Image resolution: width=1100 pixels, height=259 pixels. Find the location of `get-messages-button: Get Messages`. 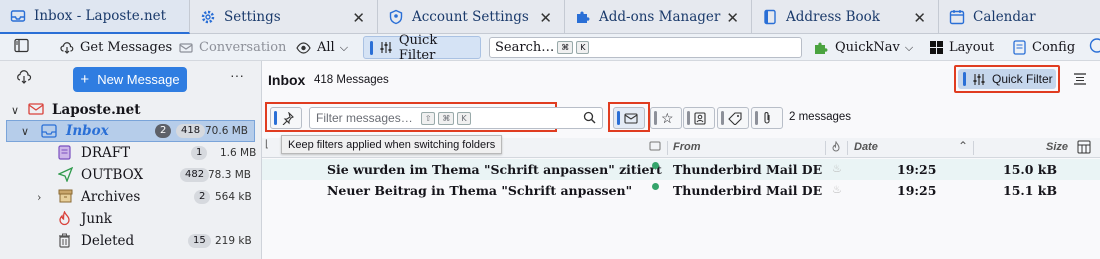

get-messages-button: Get Messages is located at coordinates (116, 47).